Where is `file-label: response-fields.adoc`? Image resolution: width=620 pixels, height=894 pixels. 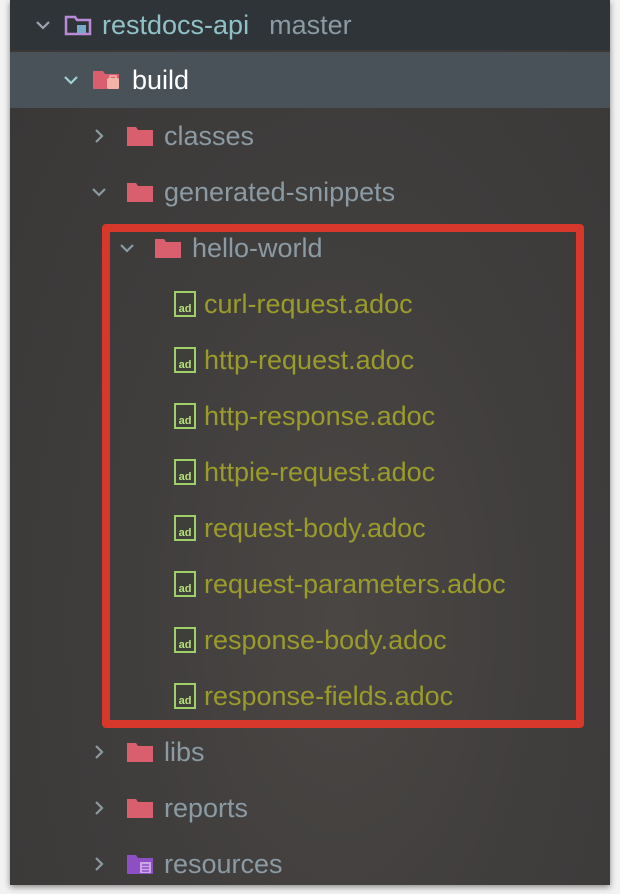 file-label: response-fields.adoc is located at coordinates (329, 695).